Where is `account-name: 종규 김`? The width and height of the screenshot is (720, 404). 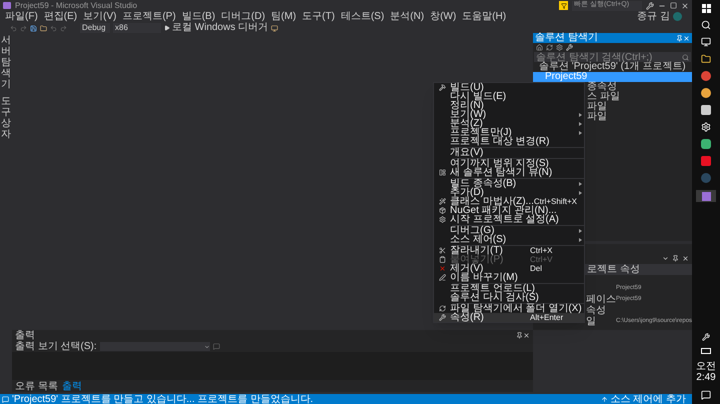
account-name: 종규 김 is located at coordinates (653, 16).